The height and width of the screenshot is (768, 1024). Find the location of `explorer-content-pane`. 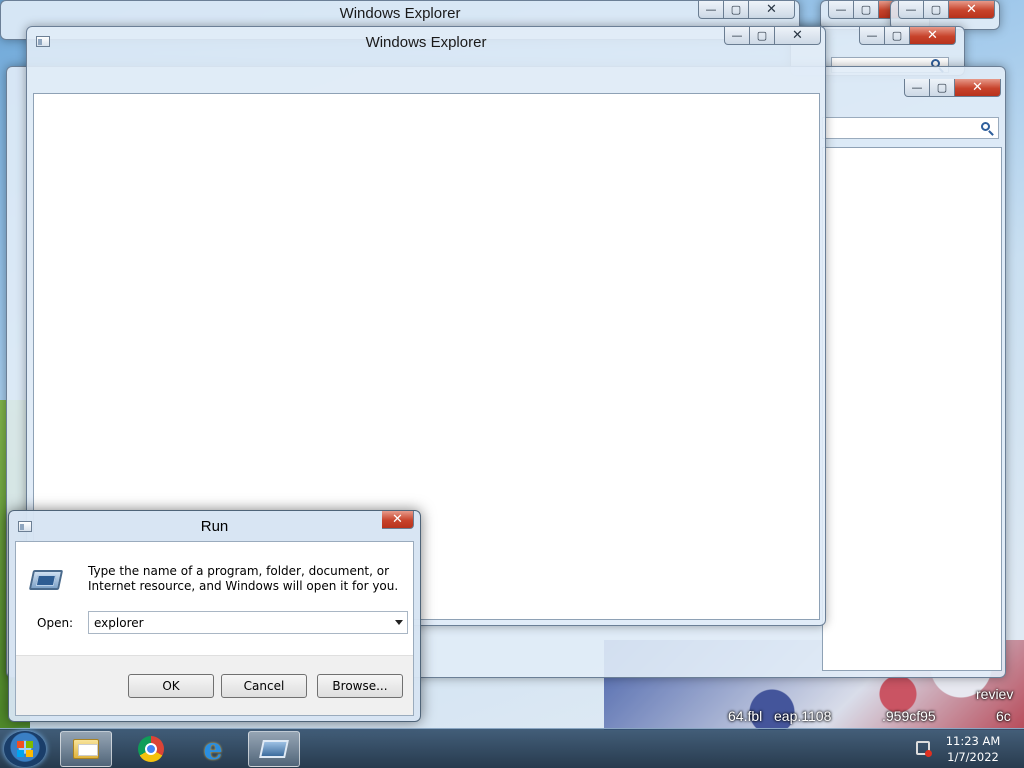

explorer-content-pane is located at coordinates (912, 409).